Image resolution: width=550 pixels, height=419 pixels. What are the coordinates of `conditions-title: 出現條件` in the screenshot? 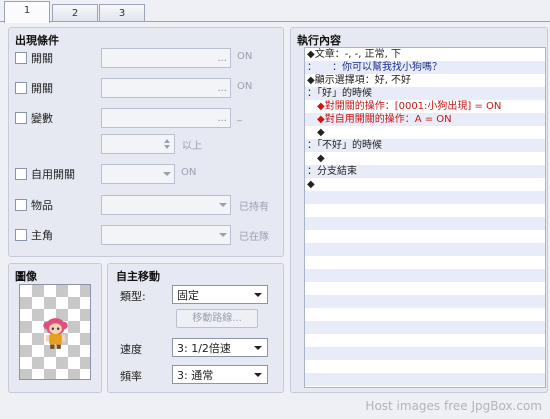 It's located at (37, 40).